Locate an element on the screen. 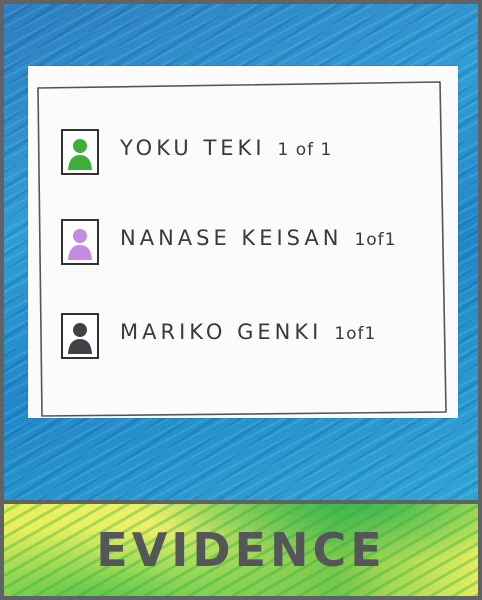 The height and width of the screenshot is (600, 482). banner-title: EVIDENCE is located at coordinates (241, 550).